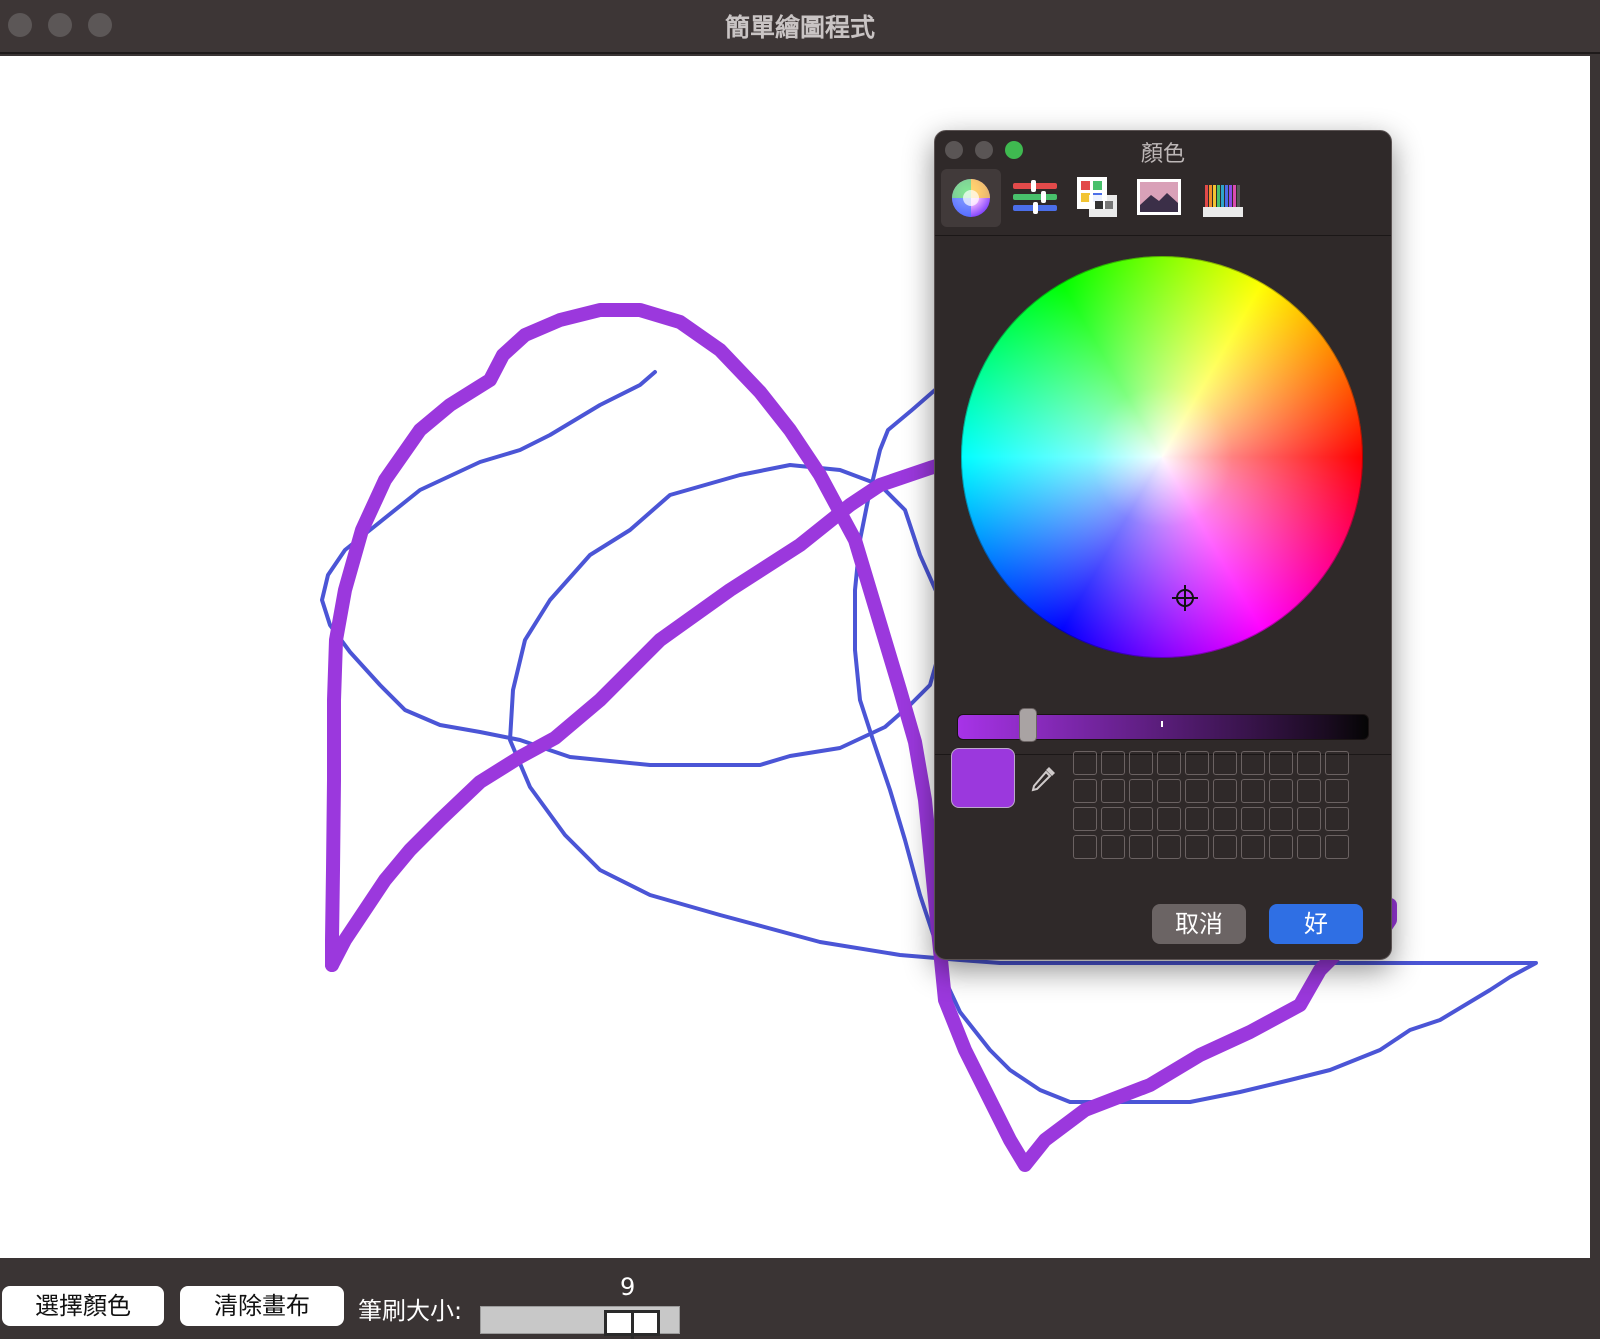 The width and height of the screenshot is (1600, 1339). What do you see at coordinates (262, 1306) in the screenshot?
I see `clear-canvas-button: 清除畫布` at bounding box center [262, 1306].